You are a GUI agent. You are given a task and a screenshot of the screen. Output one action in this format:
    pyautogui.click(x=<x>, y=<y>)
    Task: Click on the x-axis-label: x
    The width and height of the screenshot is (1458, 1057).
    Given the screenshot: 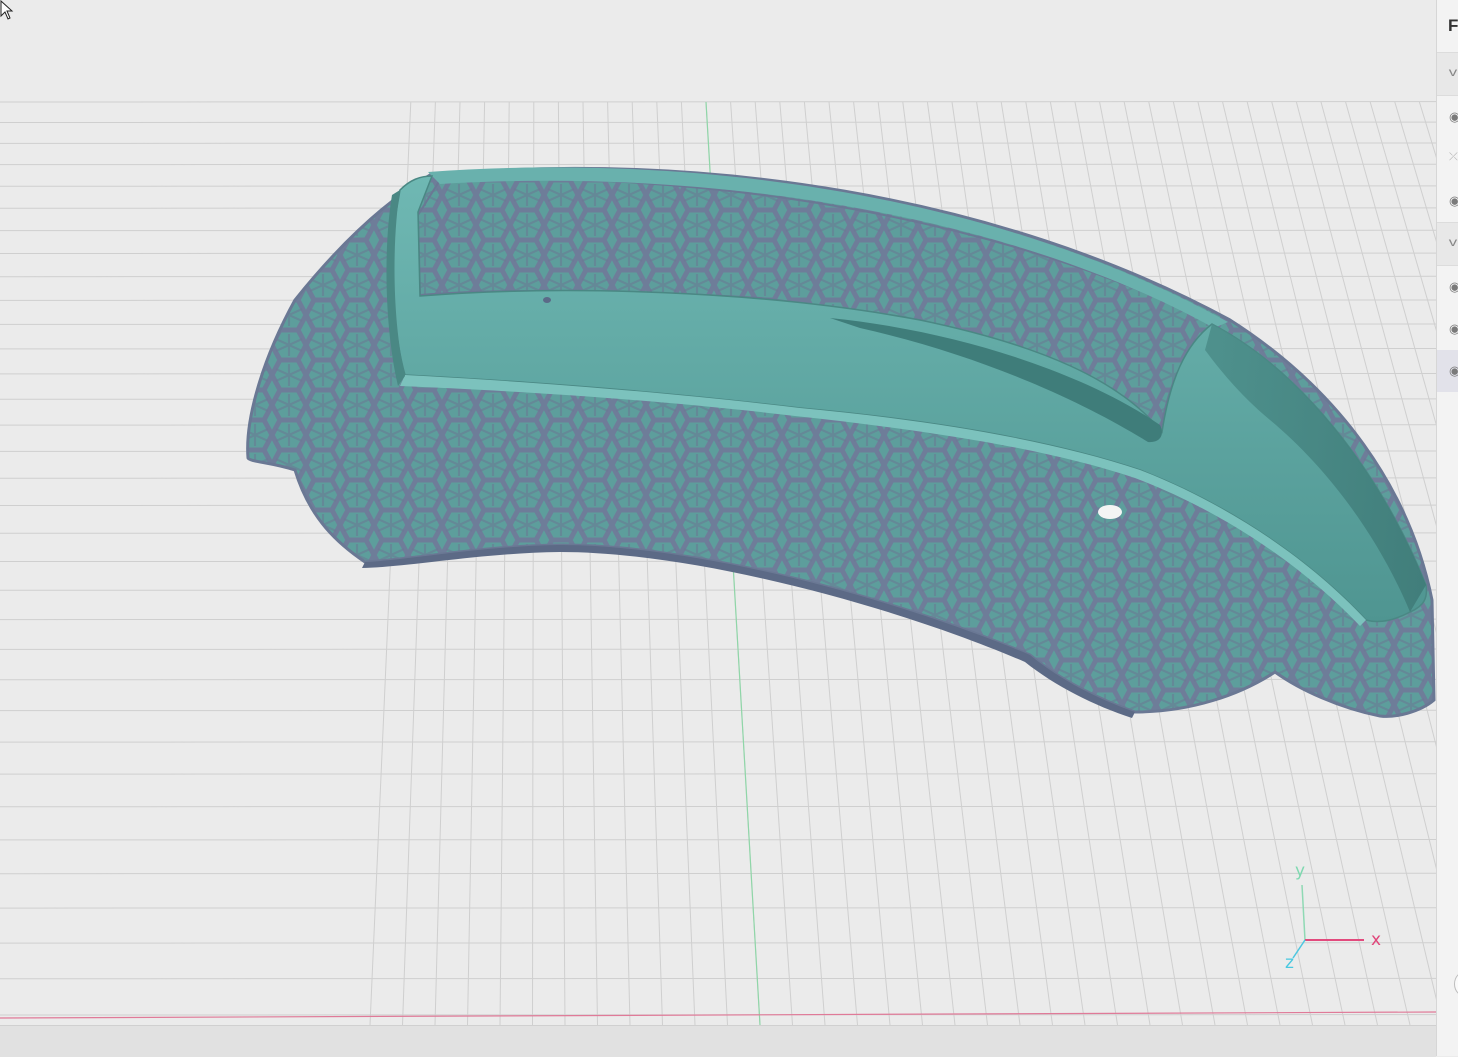 What is the action you would take?
    pyautogui.click(x=1376, y=940)
    